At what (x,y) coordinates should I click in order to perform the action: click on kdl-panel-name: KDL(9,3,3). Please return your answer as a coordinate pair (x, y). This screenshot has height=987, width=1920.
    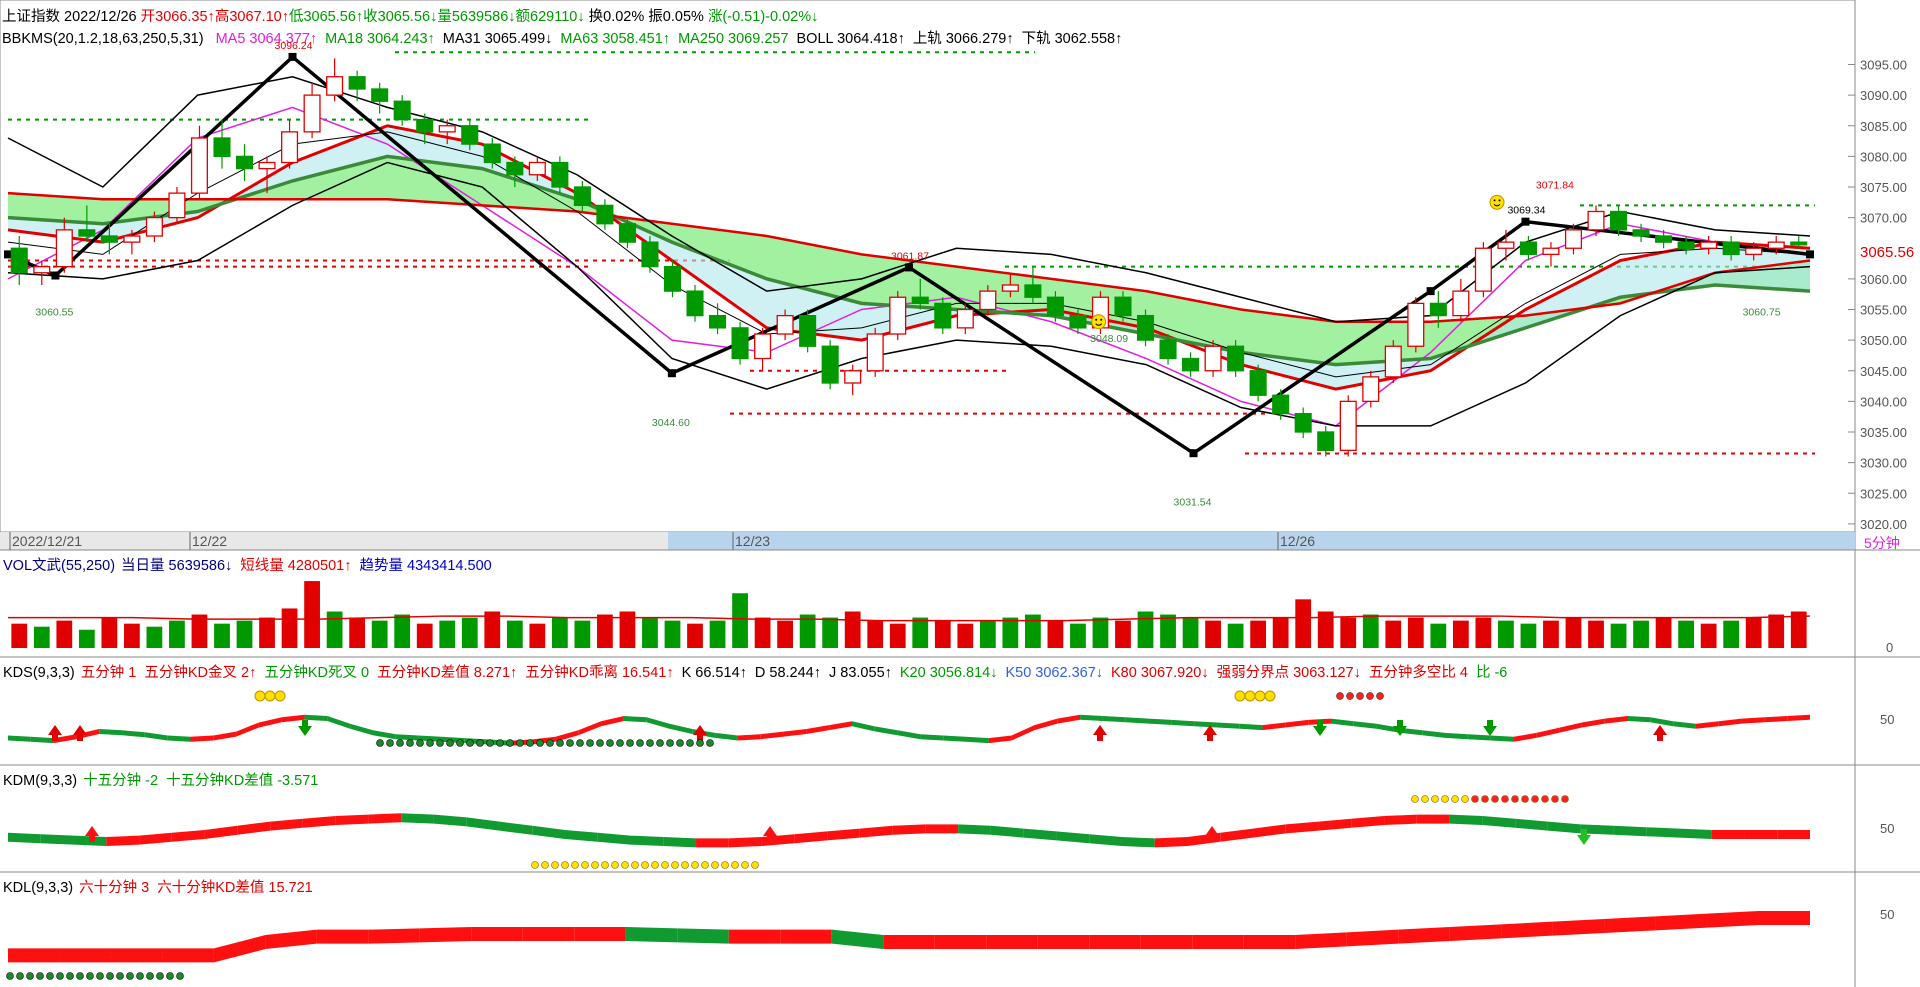
    Looking at the image, I should click on (38, 888).